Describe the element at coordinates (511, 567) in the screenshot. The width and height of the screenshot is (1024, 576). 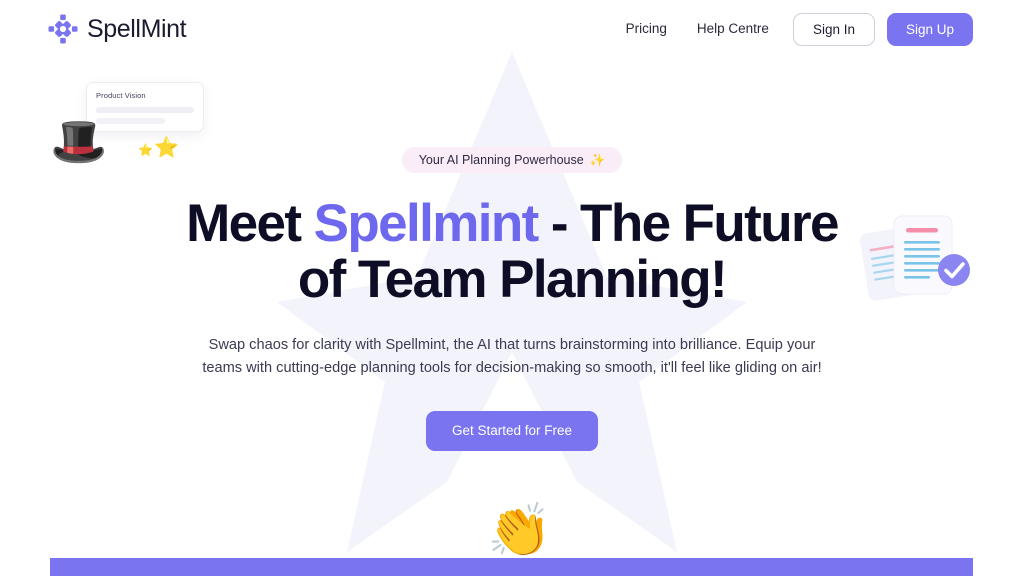
I see `bottom-accent-bar` at that location.